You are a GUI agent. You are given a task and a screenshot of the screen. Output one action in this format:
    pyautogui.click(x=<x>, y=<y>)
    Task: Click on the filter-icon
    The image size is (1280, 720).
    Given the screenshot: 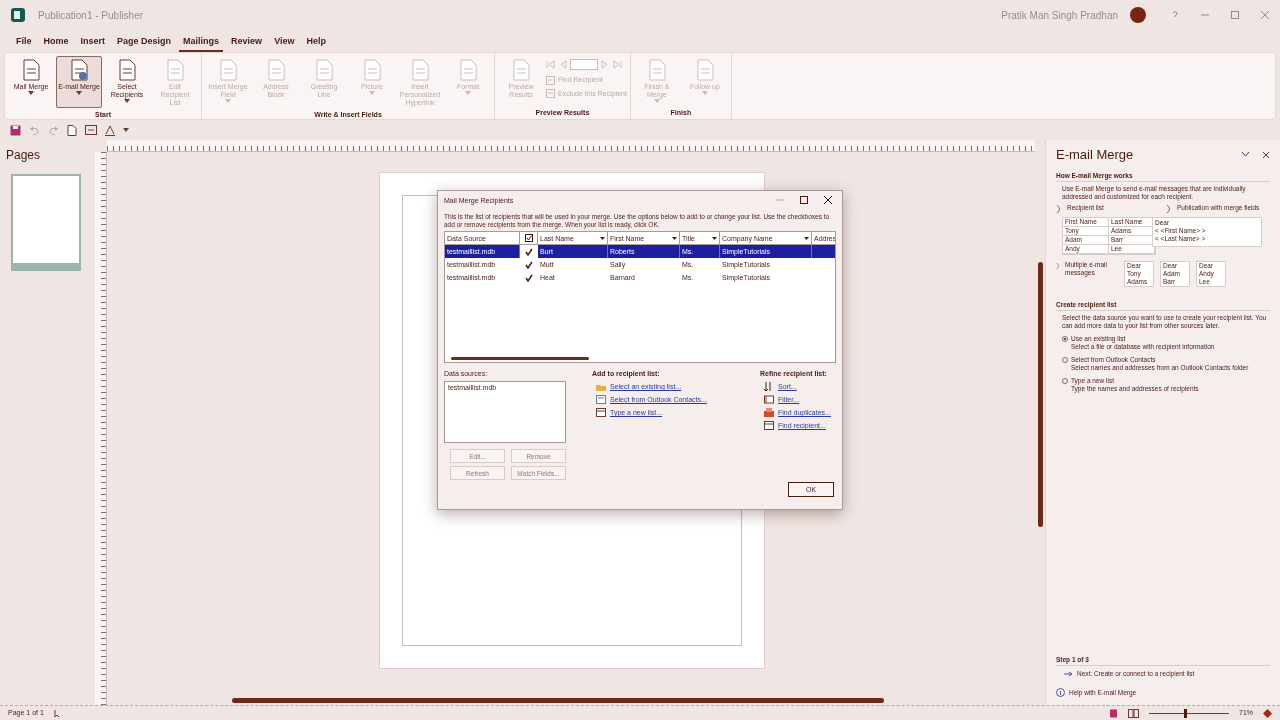 What is the action you would take?
    pyautogui.click(x=769, y=399)
    